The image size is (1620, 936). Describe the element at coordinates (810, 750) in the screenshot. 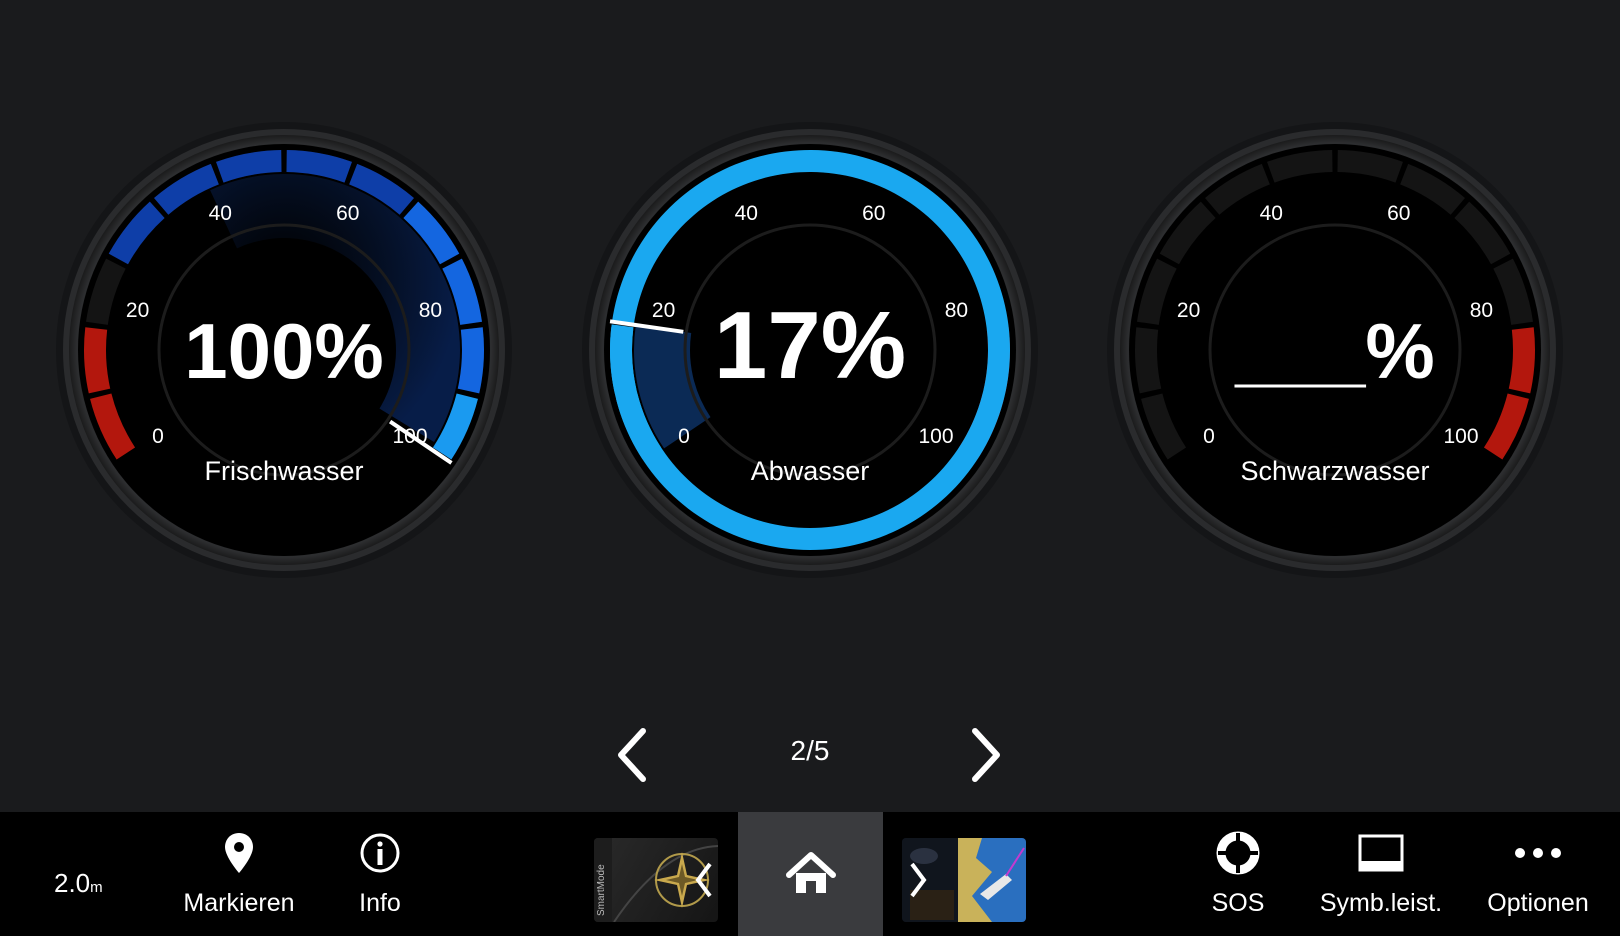

I see `page-indicator: 2/5` at that location.